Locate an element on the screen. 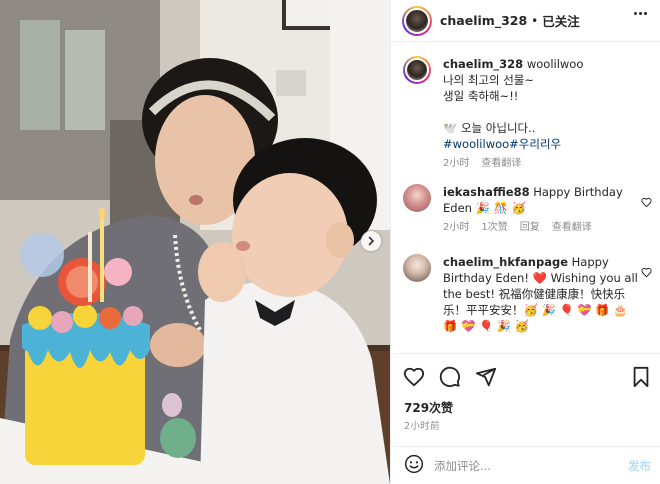 Image resolution: width=660 pixels, height=484 pixels. chevron-right-icon is located at coordinates (371, 241).